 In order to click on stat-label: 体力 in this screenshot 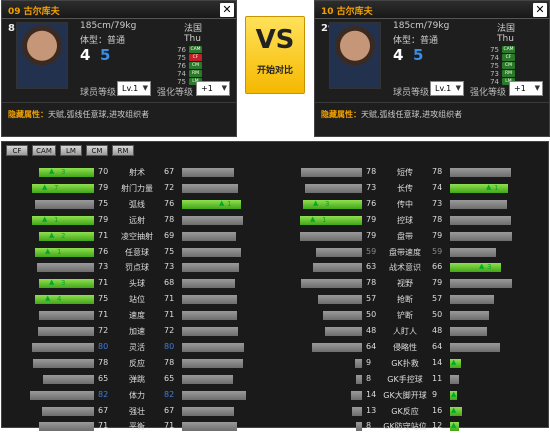, I will do `click(137, 395)`.